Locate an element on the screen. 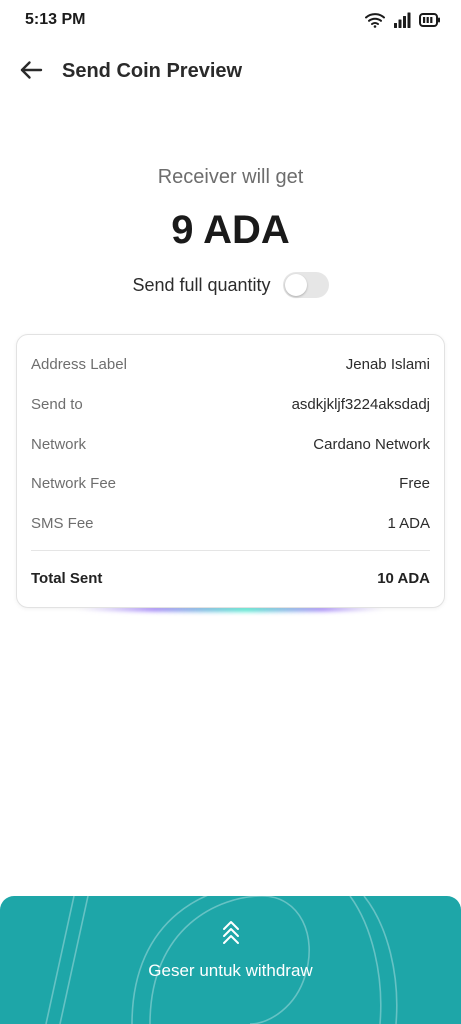  detail-value: Jenab Islami is located at coordinates (387, 365).